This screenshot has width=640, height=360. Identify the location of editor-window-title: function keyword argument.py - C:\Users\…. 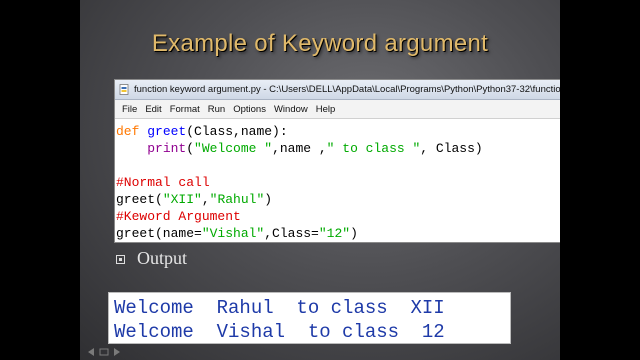
(347, 89).